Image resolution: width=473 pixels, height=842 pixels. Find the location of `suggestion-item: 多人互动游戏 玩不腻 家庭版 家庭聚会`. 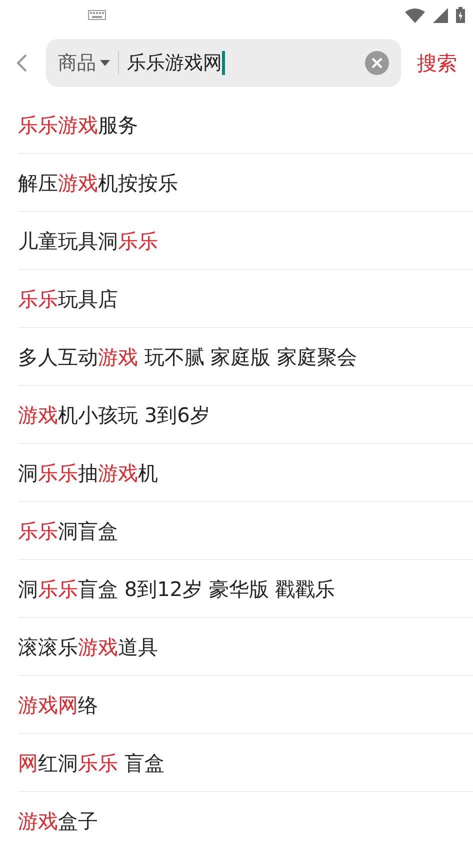

suggestion-item: 多人互动游戏 玩不腻 家庭版 家庭聚会 is located at coordinates (245, 357).